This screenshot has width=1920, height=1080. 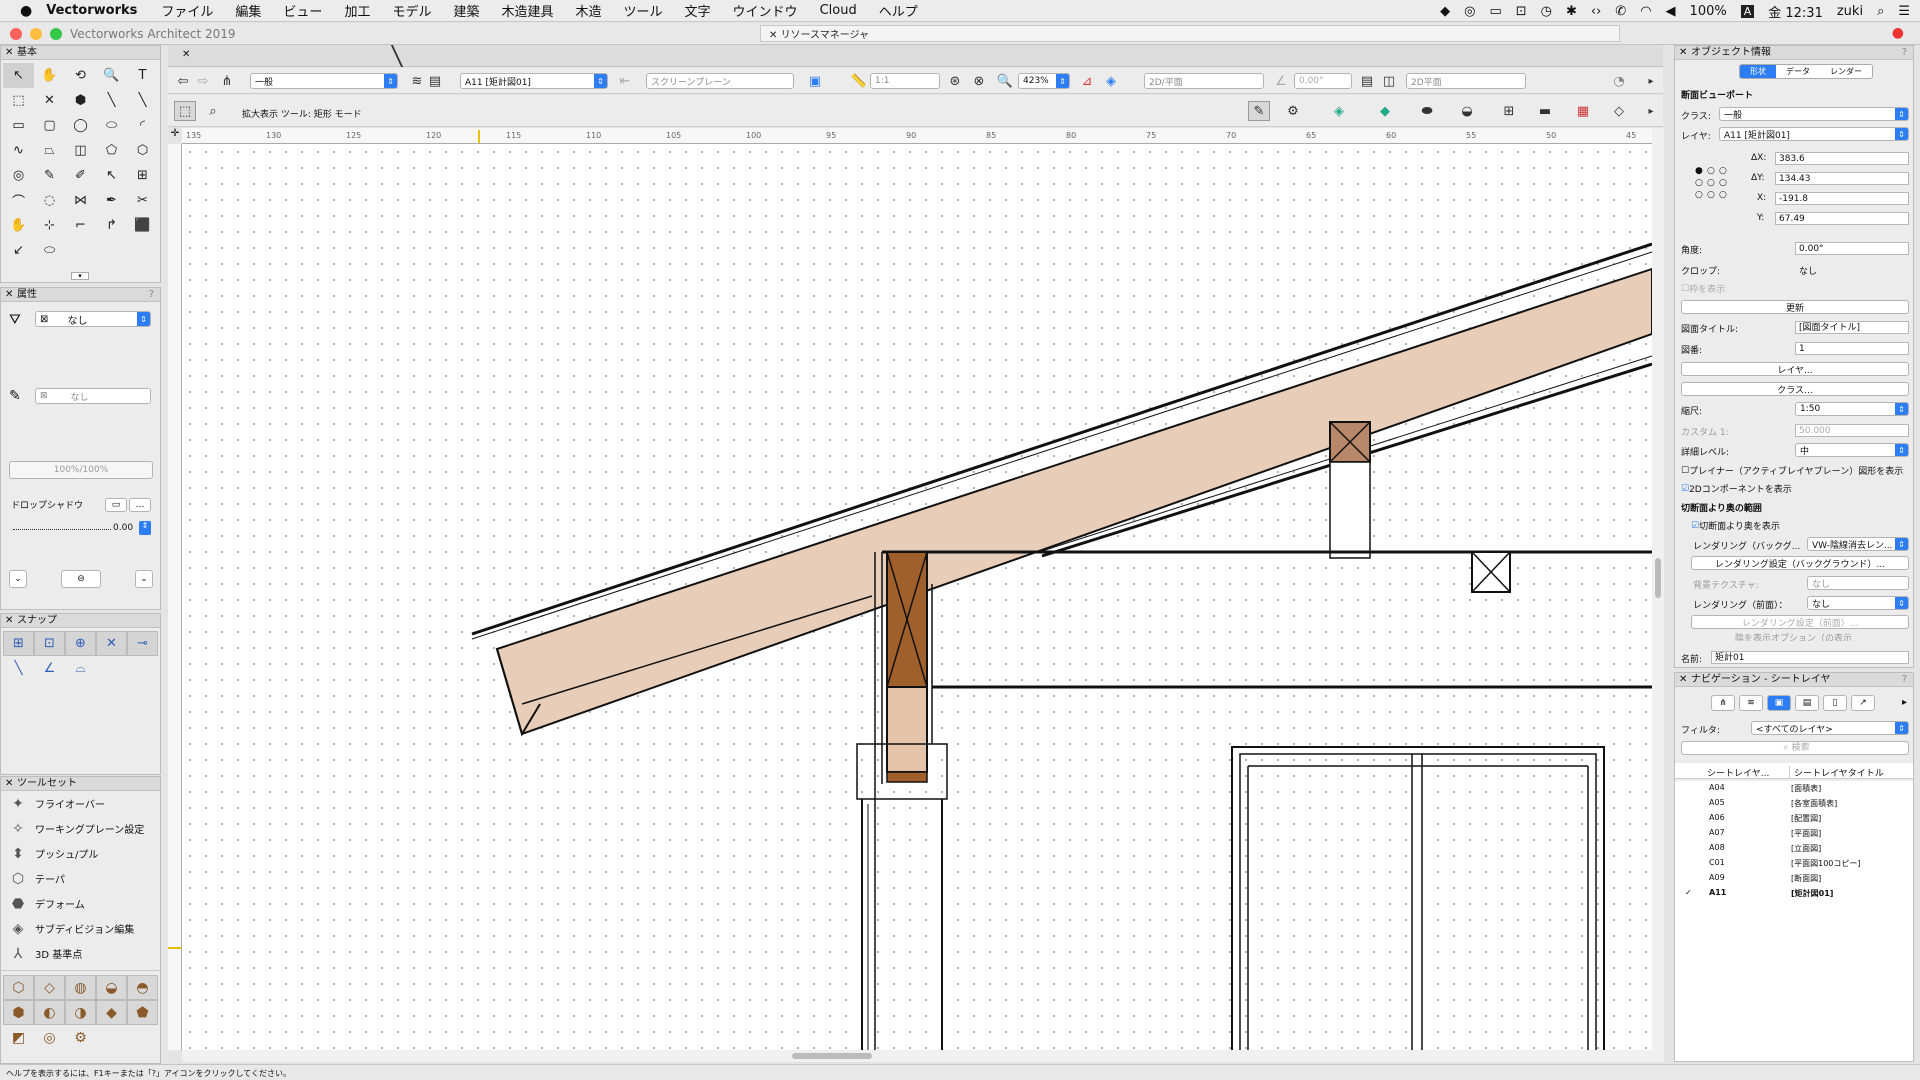 What do you see at coordinates (1736, 489) in the screenshot?
I see `components-2d-checkbox: ☑ 2Dコンポーネントを表示` at bounding box center [1736, 489].